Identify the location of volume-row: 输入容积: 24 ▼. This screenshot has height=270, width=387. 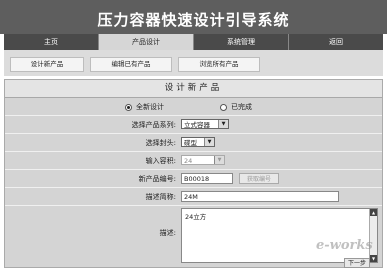
(193, 161).